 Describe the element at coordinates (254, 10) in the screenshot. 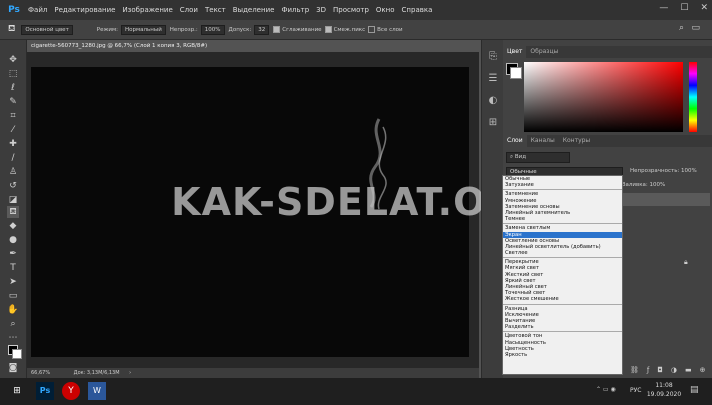

I see `menu-item-5: Выделение` at that location.